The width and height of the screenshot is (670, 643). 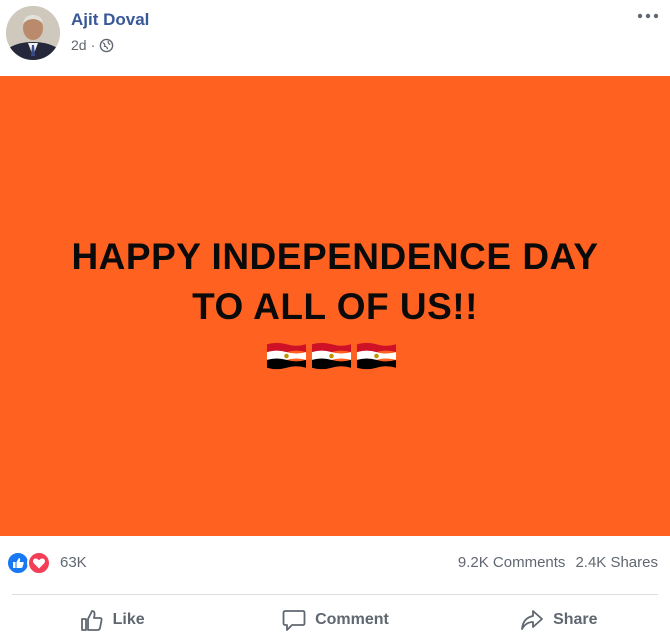 I want to click on post-timestamp: 2d, so click(x=79, y=45).